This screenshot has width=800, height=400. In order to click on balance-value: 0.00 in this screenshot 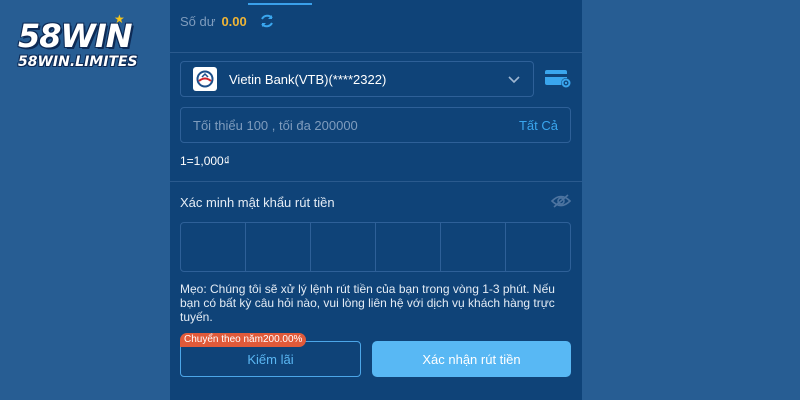, I will do `click(234, 21)`.